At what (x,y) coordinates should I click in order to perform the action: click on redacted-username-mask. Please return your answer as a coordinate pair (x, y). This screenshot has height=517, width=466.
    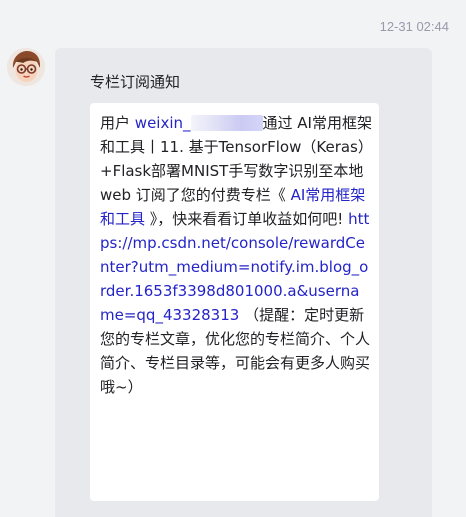
    Looking at the image, I should click on (226, 123).